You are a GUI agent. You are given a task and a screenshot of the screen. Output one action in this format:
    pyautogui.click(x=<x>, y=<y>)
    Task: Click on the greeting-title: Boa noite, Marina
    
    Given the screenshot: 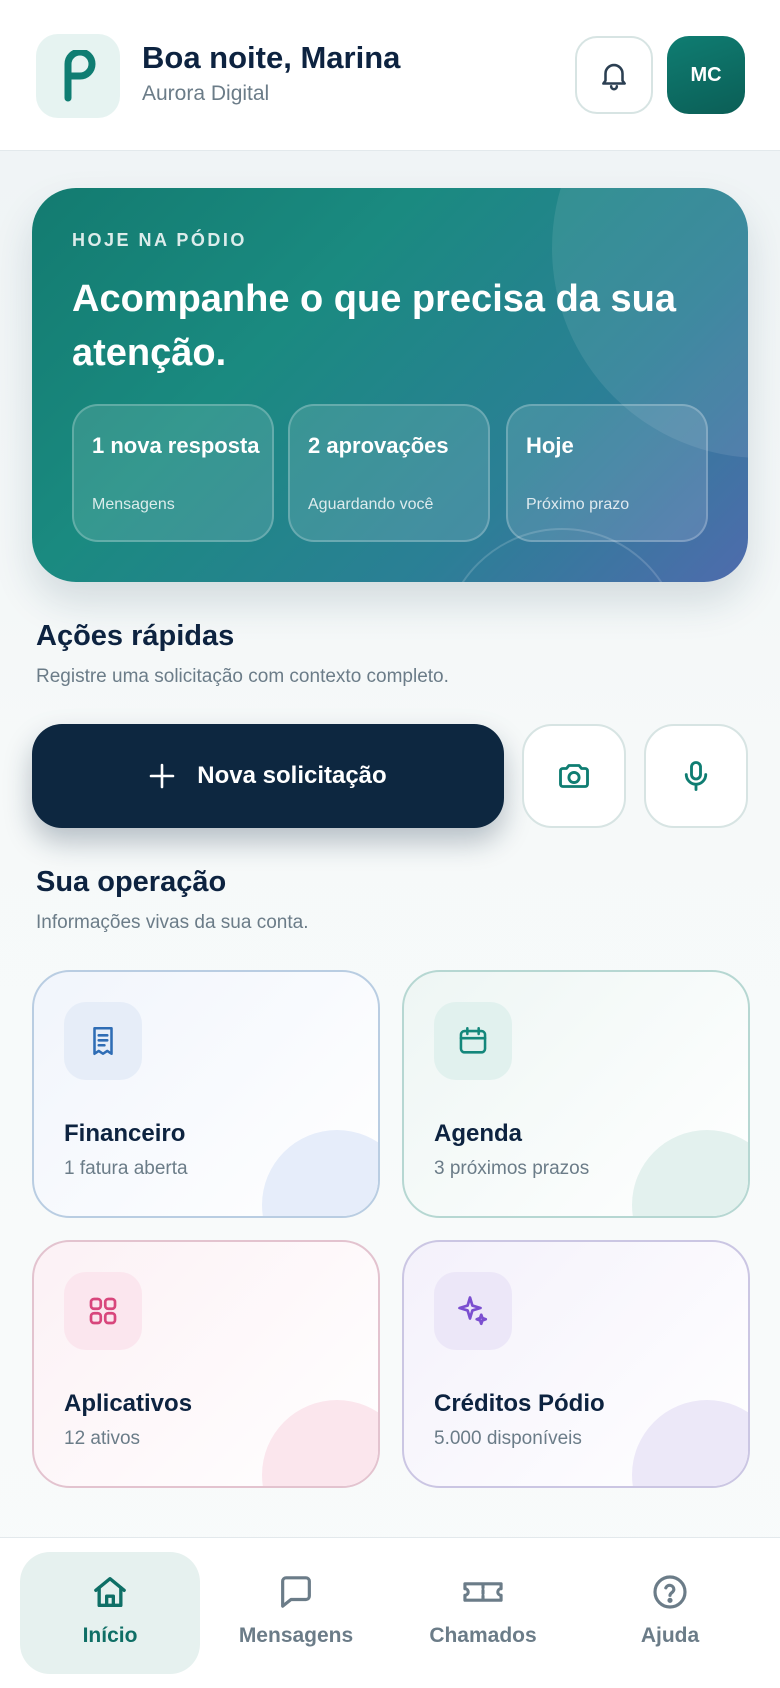 What is the action you would take?
    pyautogui.click(x=271, y=57)
    